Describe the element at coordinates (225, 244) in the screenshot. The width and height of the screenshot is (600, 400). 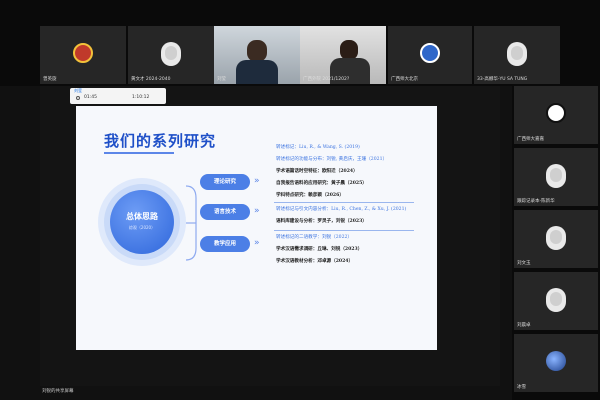
I see `pill-teaching: 教学应用` at that location.